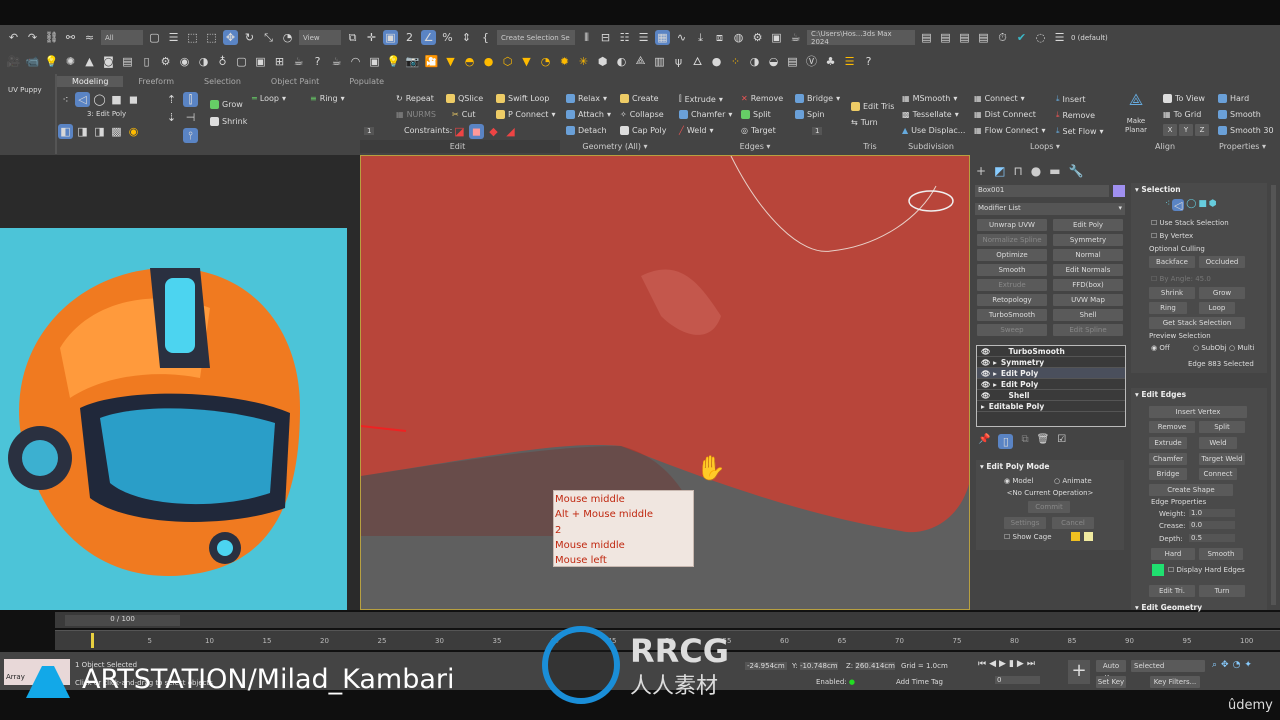  What do you see at coordinates (464, 114) in the screenshot?
I see `cut-button: ✂ Cut` at bounding box center [464, 114].